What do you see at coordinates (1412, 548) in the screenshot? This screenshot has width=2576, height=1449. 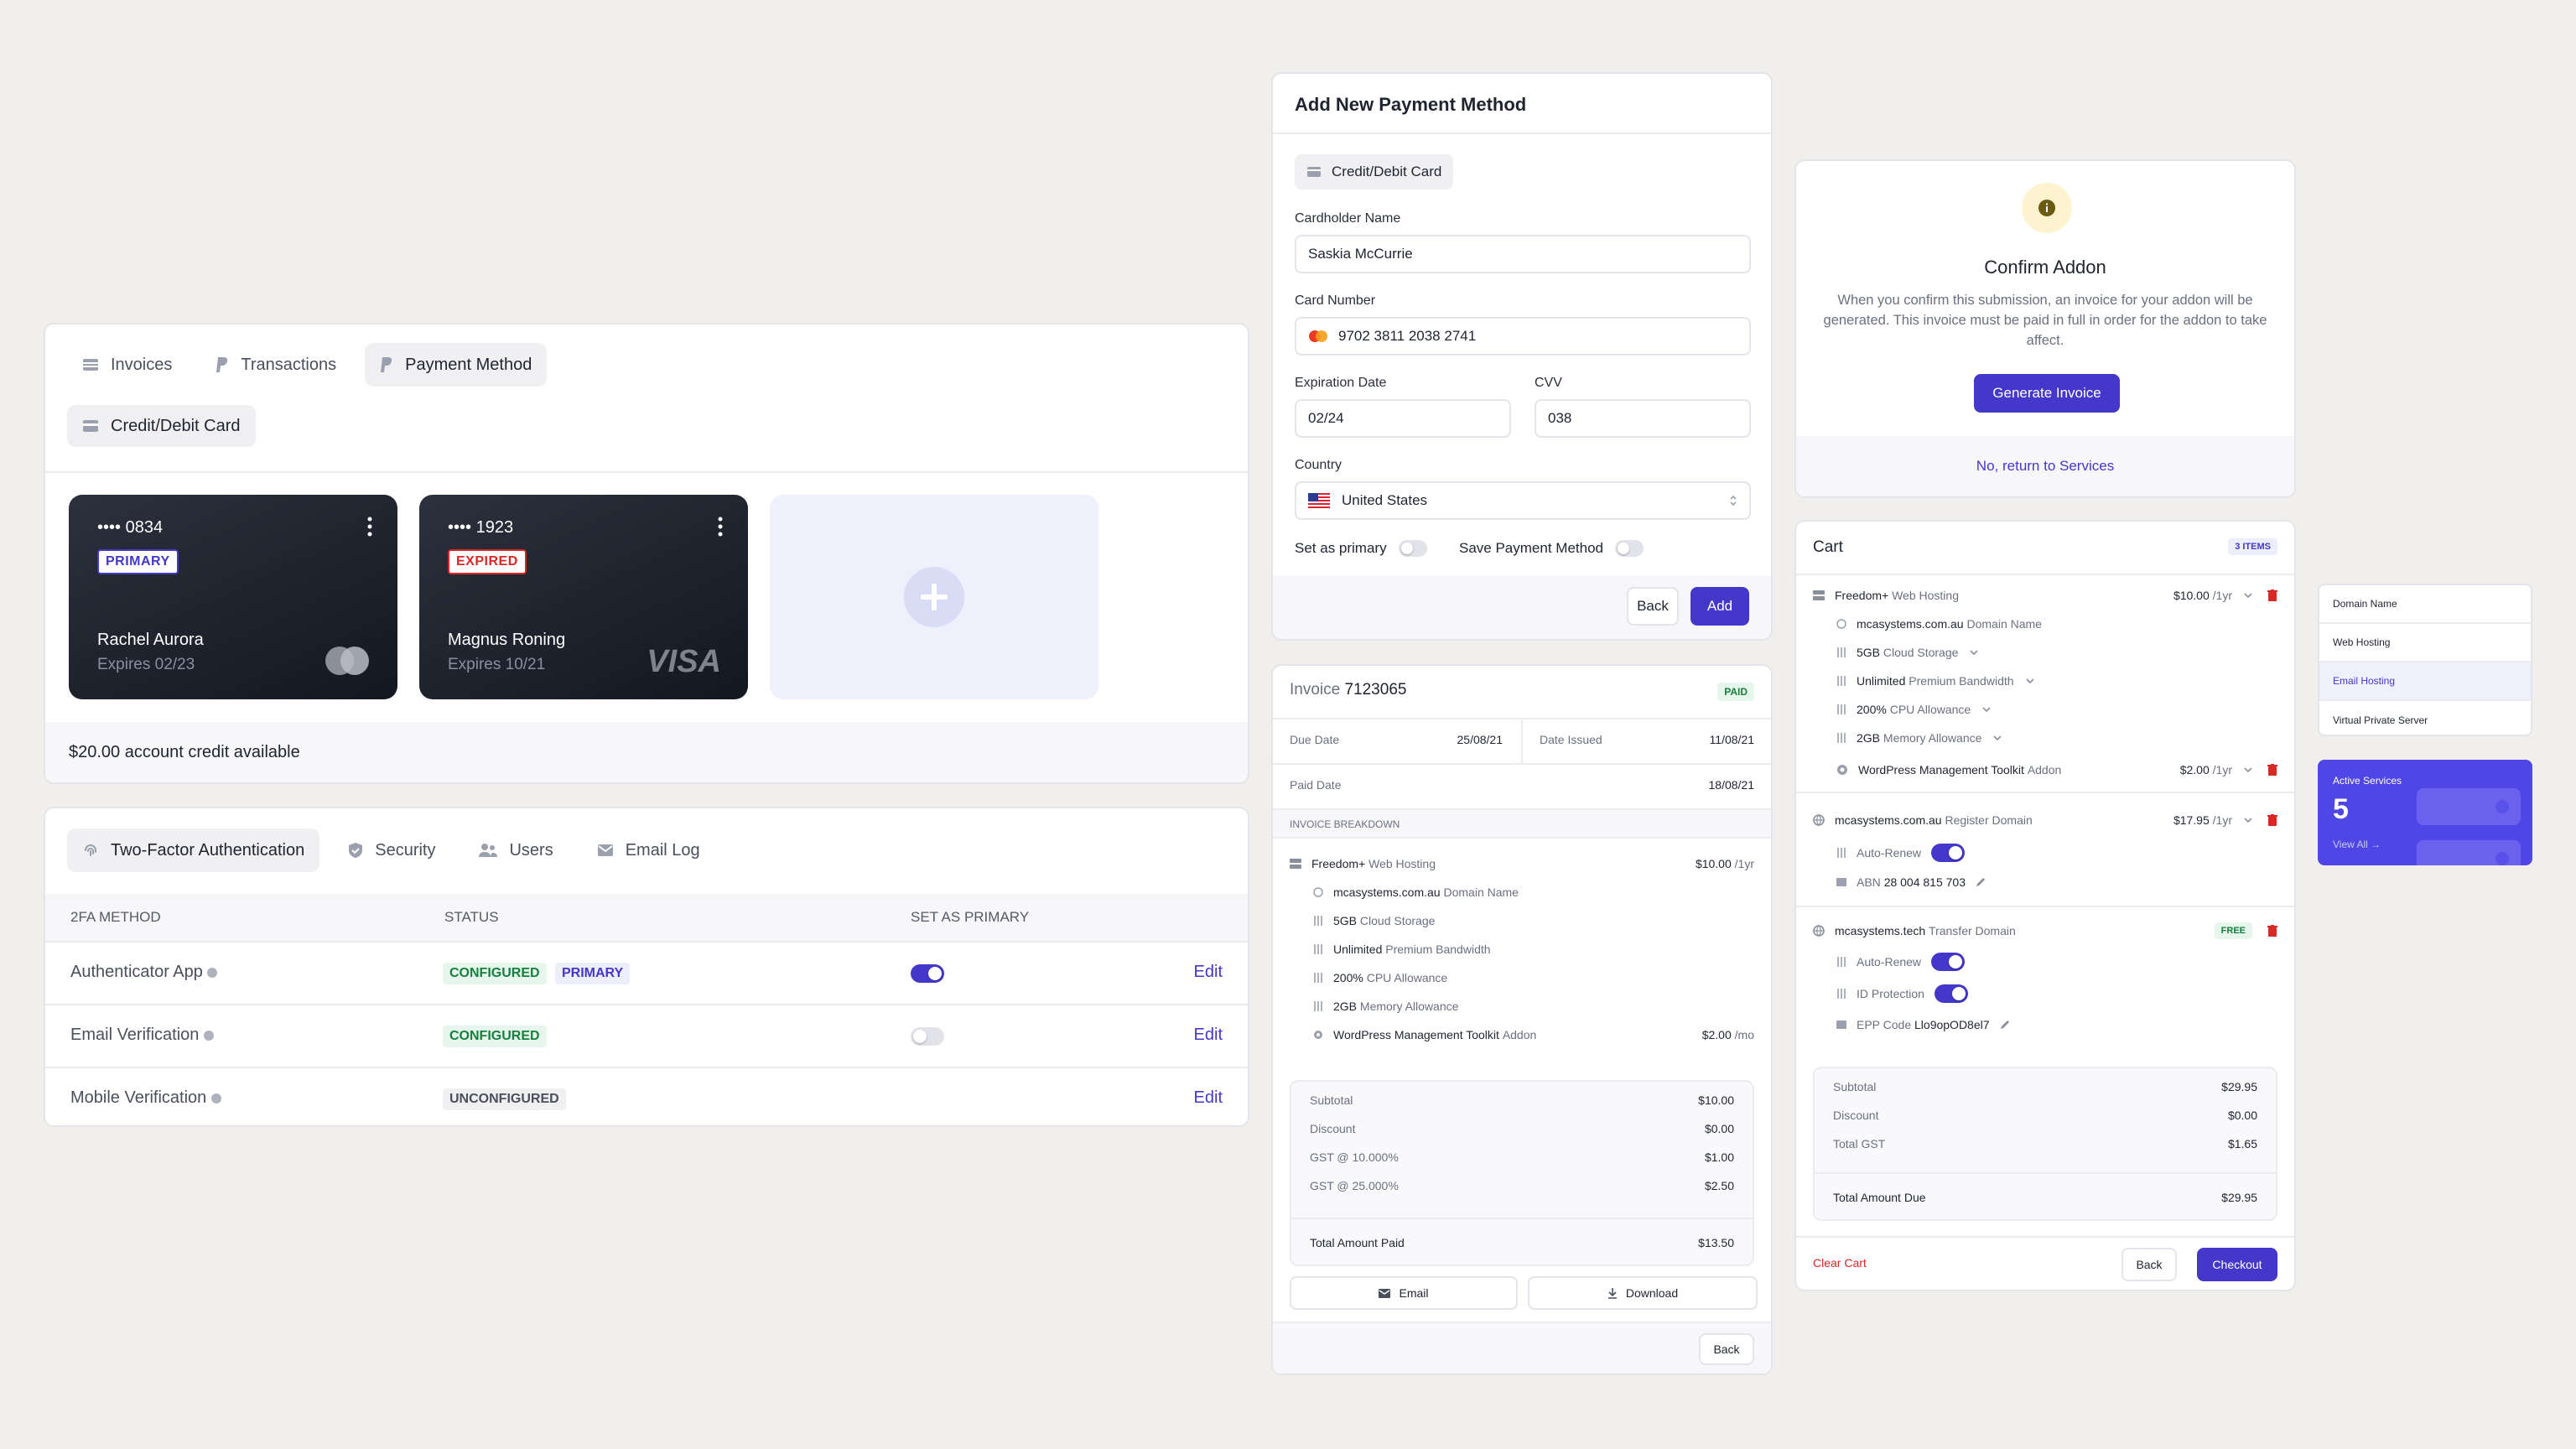 I see `set-primary-toggle` at bounding box center [1412, 548].